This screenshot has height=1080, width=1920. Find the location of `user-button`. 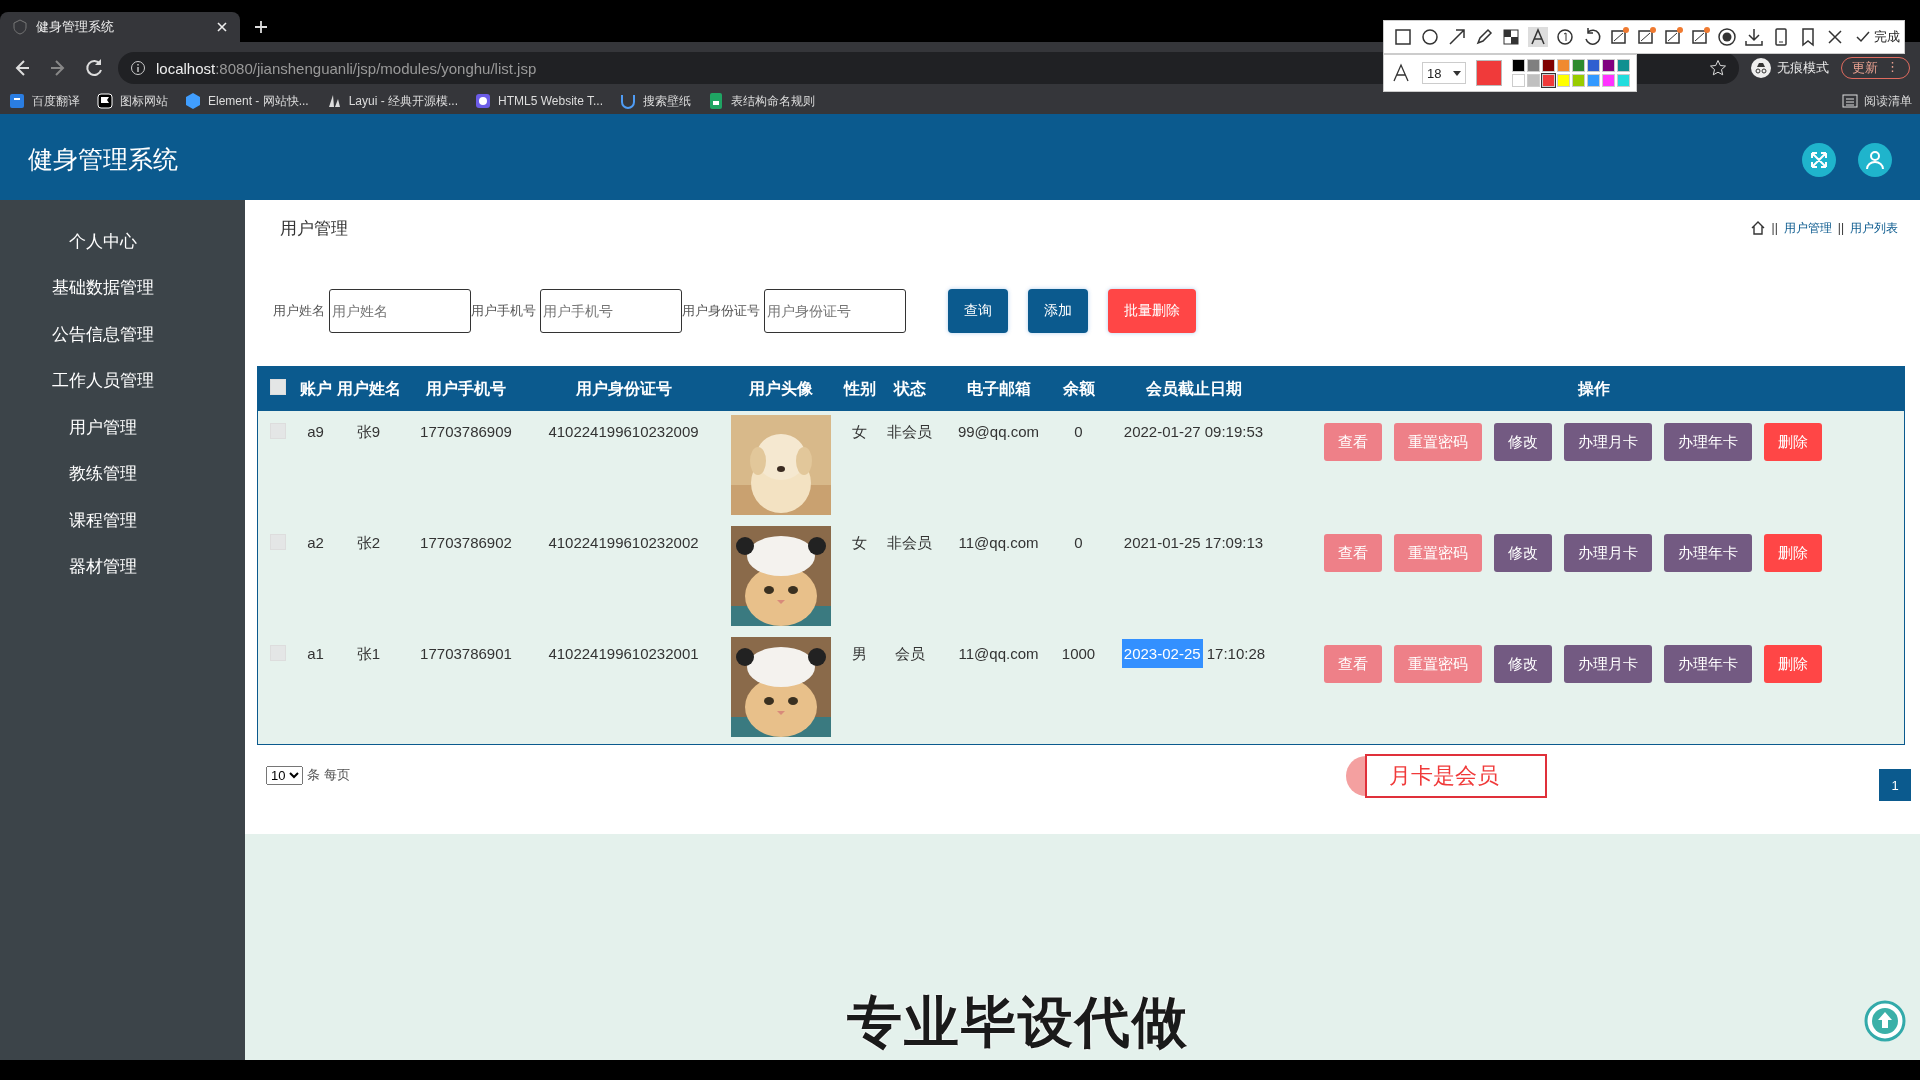

user-button is located at coordinates (1875, 159).